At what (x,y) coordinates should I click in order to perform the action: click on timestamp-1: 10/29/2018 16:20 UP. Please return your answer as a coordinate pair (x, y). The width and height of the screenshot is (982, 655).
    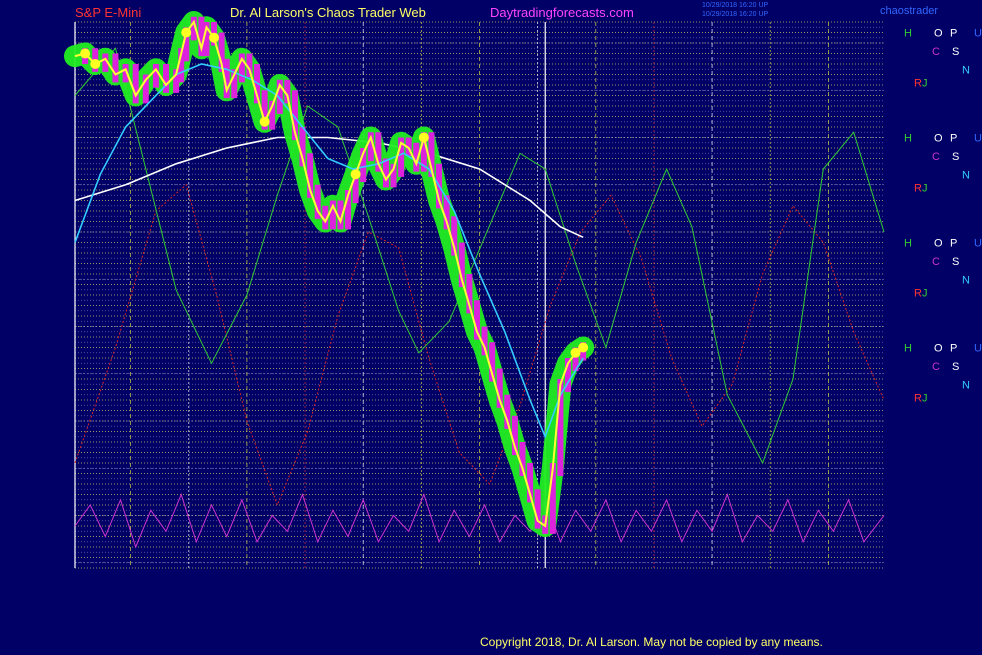
    Looking at the image, I should click on (735, 5).